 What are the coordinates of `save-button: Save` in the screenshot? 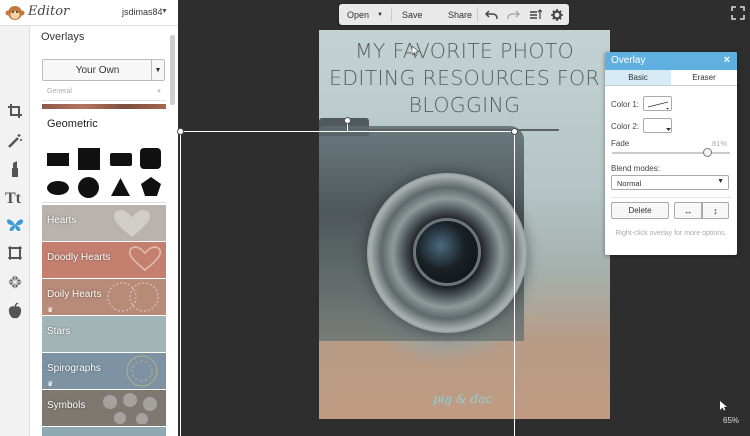 It's located at (412, 14).